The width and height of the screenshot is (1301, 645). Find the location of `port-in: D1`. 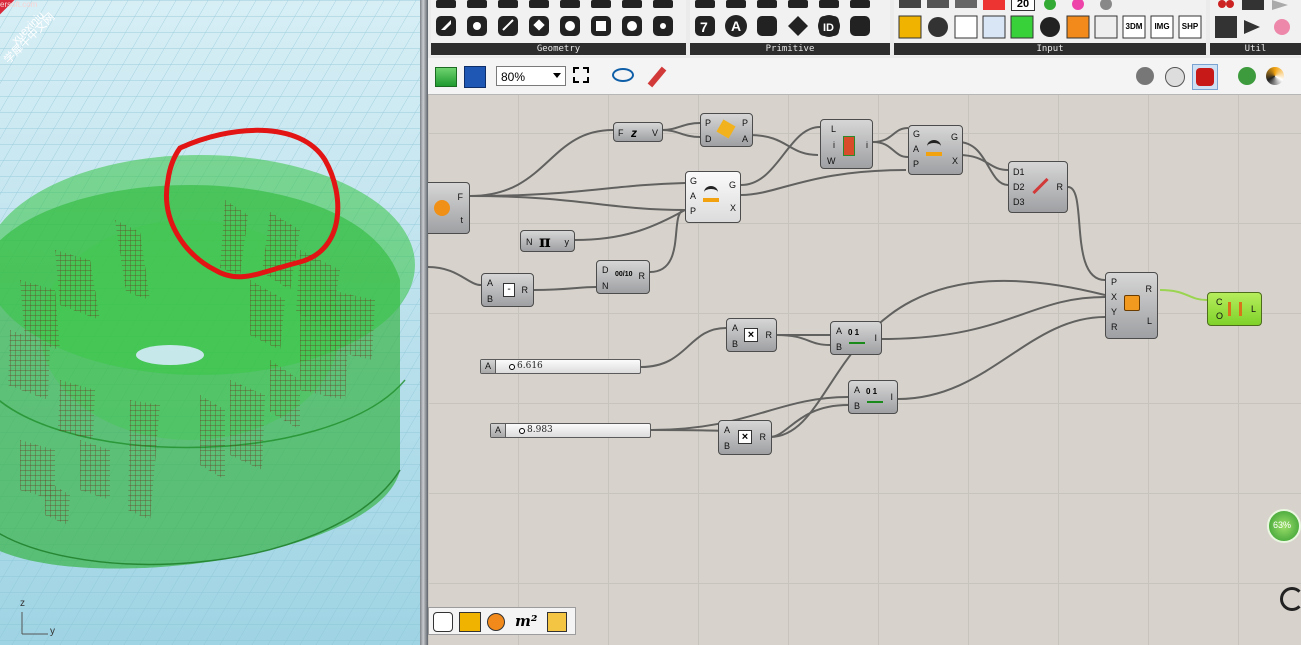

port-in: D1 is located at coordinates (1019, 172).